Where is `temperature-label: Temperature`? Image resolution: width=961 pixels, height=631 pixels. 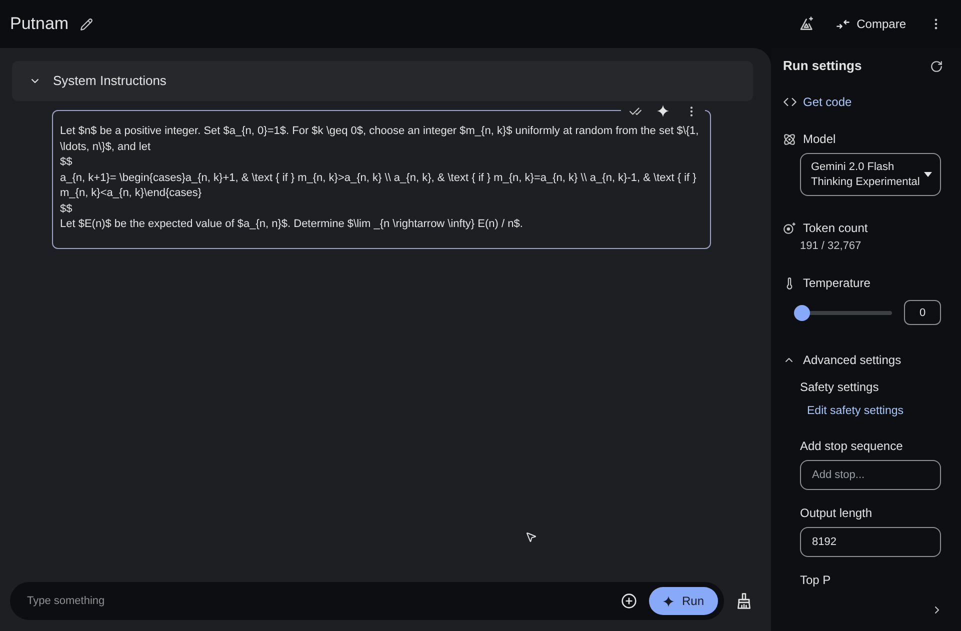
temperature-label: Temperature is located at coordinates (836, 283).